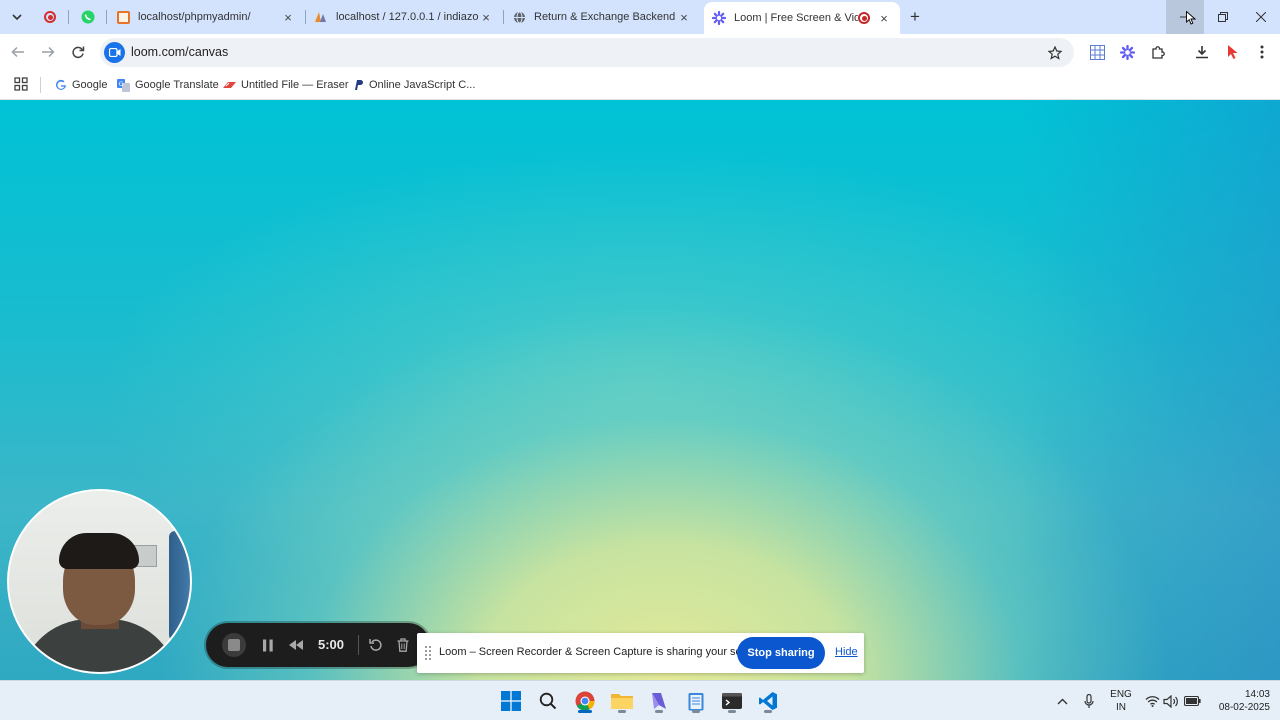 Image resolution: width=1280 pixels, height=720 pixels. I want to click on show-hidden-icons-button, so click(1062, 701).